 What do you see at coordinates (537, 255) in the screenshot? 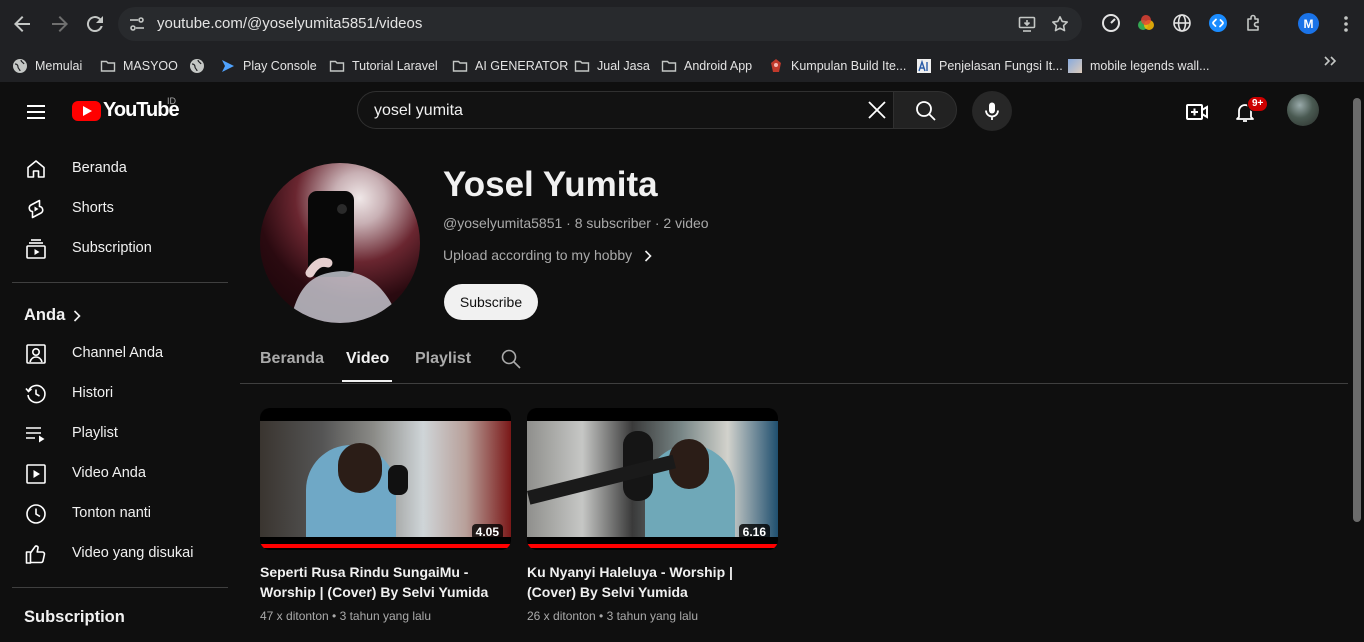
I see `channel-description: Upload according to my hobby` at bounding box center [537, 255].